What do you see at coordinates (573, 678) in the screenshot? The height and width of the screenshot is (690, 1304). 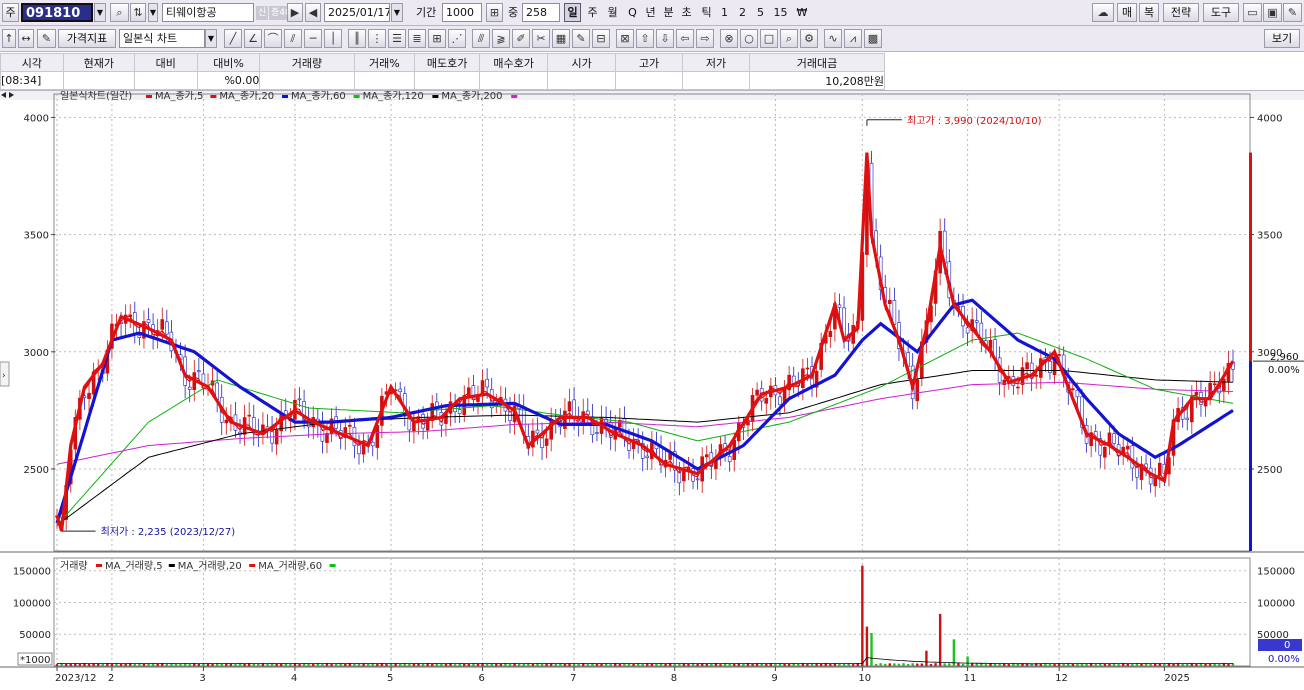 I see `xtick-label: 7` at bounding box center [573, 678].